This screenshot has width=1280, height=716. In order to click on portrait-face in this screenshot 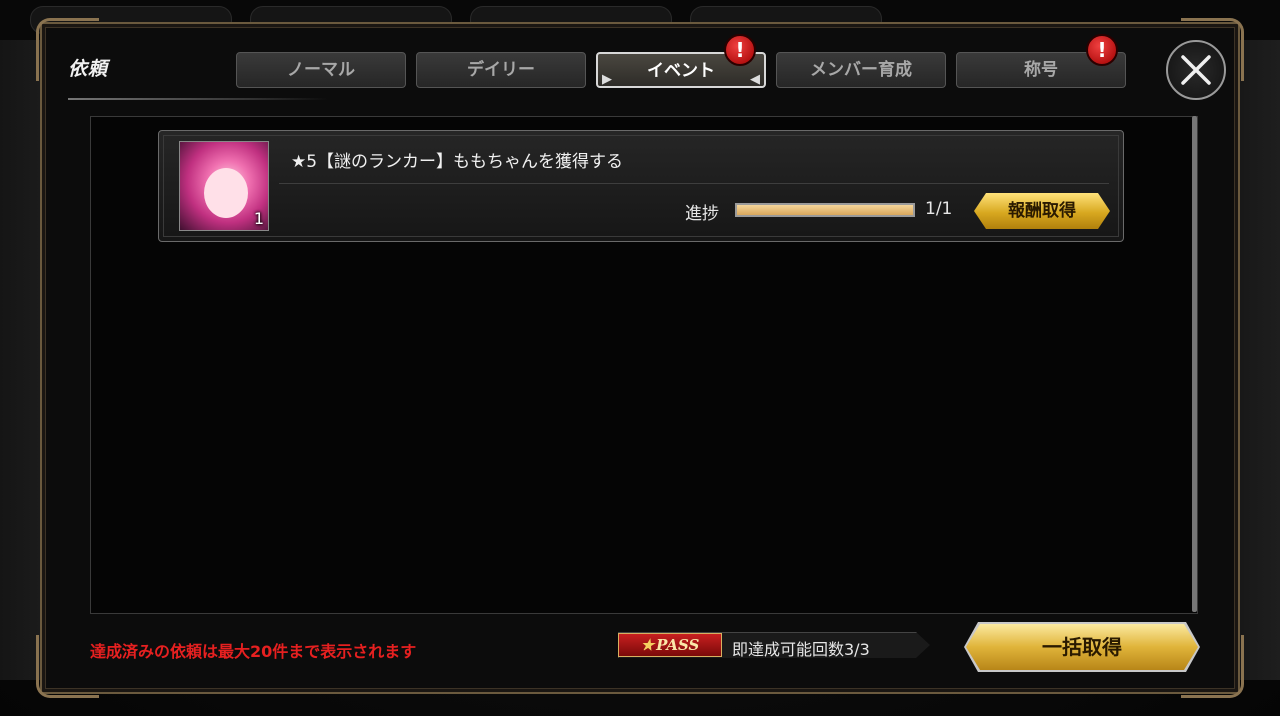, I will do `click(226, 193)`.